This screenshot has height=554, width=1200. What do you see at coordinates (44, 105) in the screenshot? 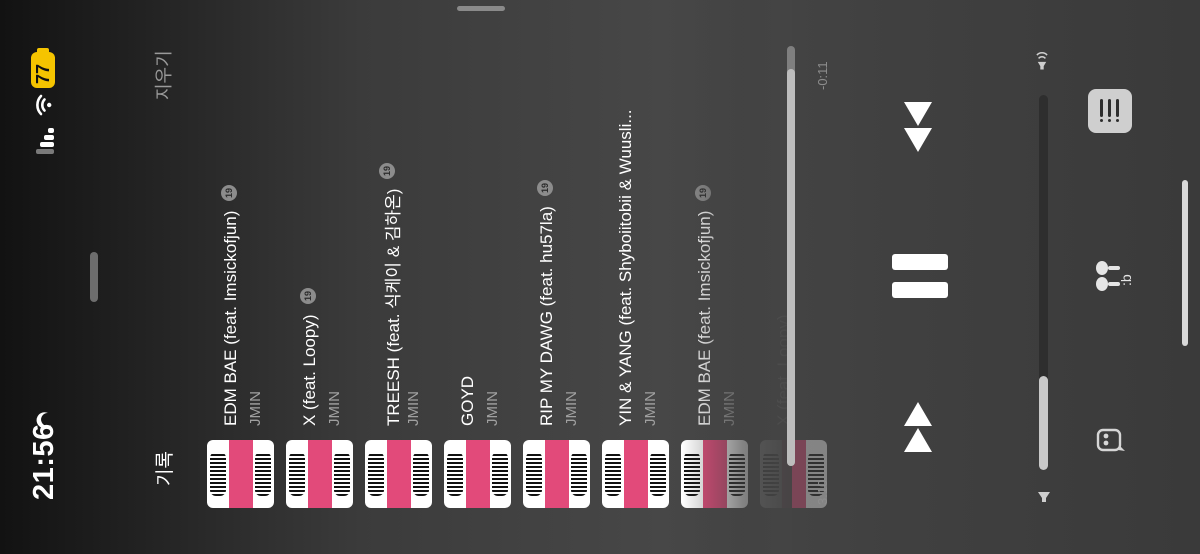
I see `wifi-icon` at bounding box center [44, 105].